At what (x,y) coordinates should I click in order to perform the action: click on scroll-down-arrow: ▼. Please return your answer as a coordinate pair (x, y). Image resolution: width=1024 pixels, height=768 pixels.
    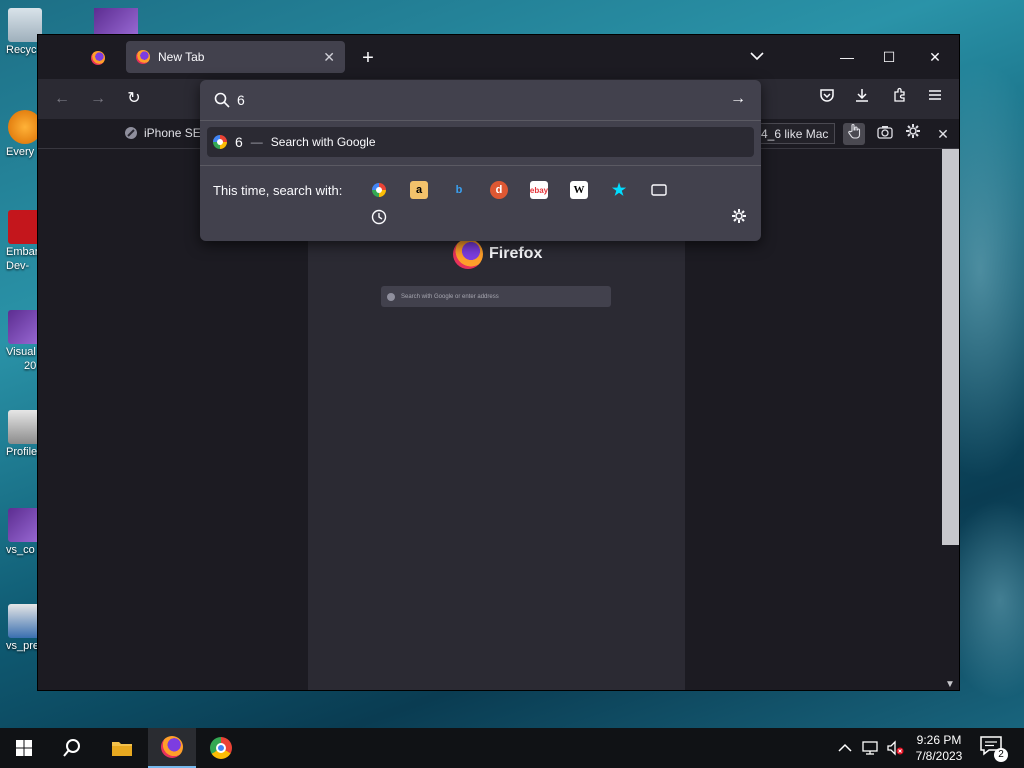
    Looking at the image, I should click on (950, 684).